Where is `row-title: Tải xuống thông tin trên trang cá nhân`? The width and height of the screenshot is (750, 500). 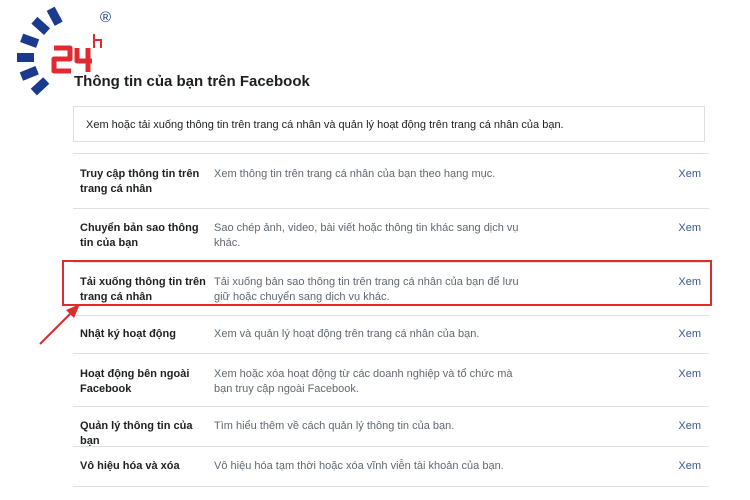 row-title: Tải xuống thông tin trên trang cá nhân is located at coordinates (143, 289).